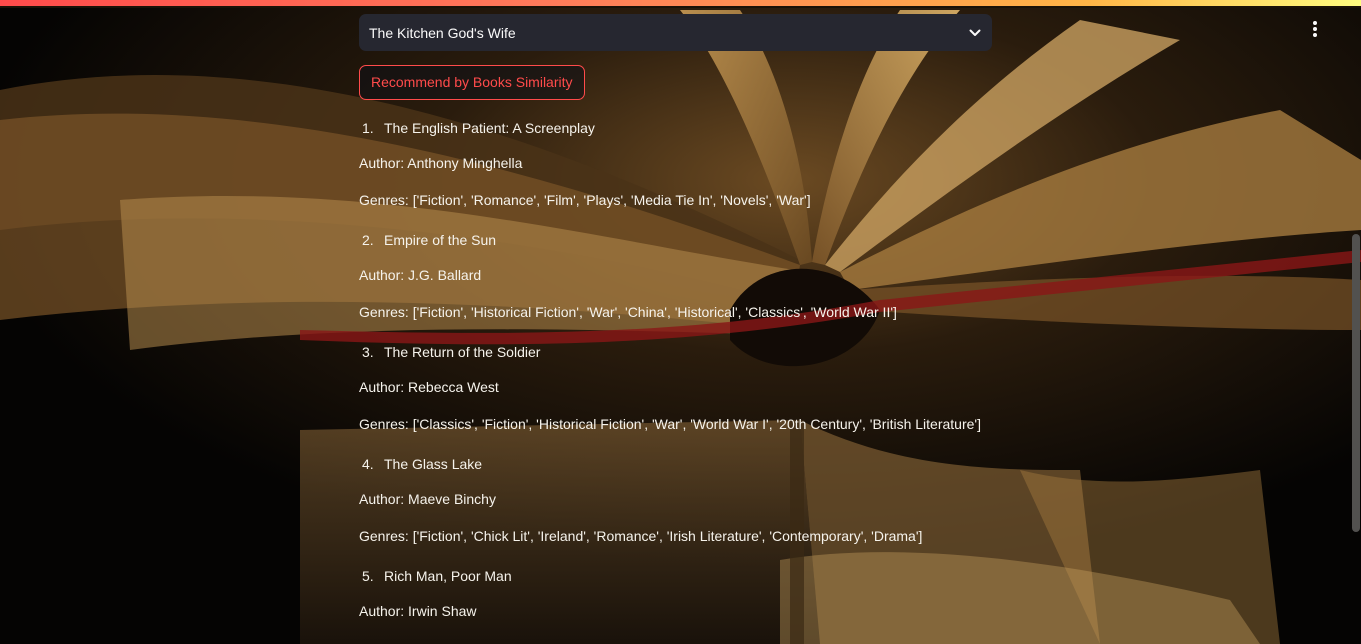 Image resolution: width=1361 pixels, height=644 pixels. Describe the element at coordinates (420, 274) in the screenshot. I see `book-author: Author: J.G. Ballard` at that location.